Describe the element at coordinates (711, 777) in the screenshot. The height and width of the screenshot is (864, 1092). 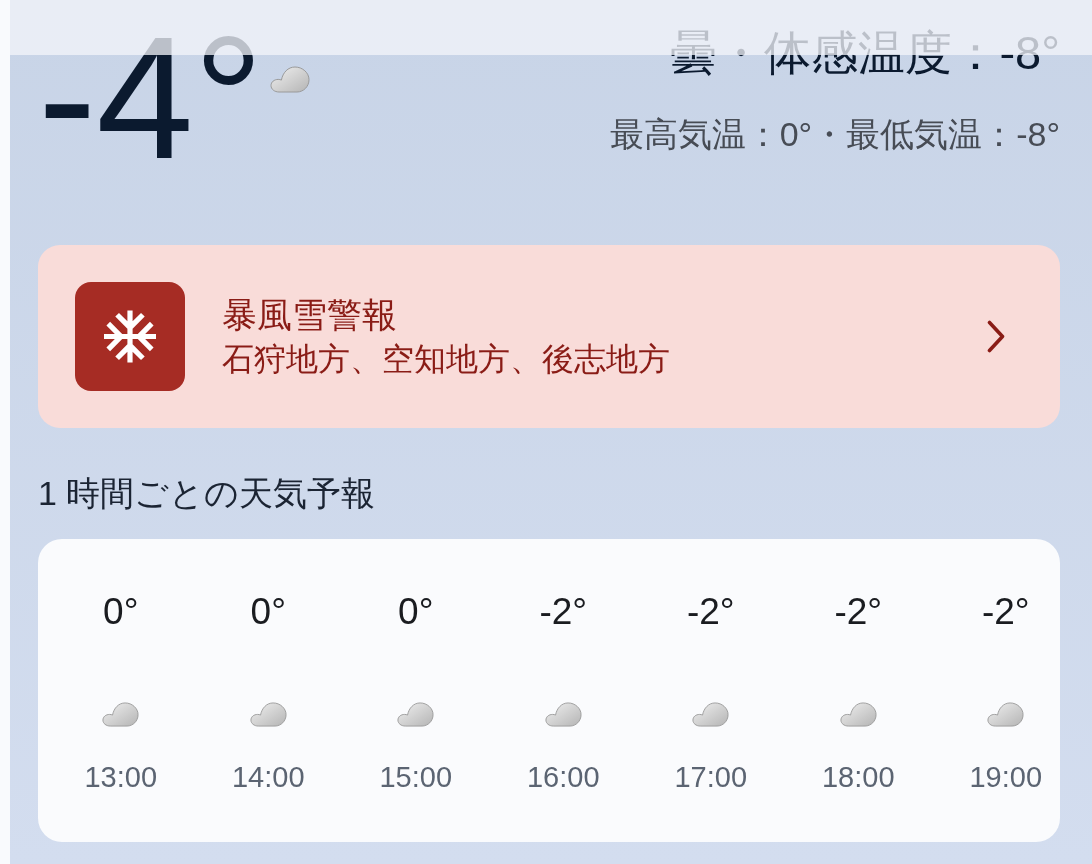
I see `hourly-time: 17:00` at that location.